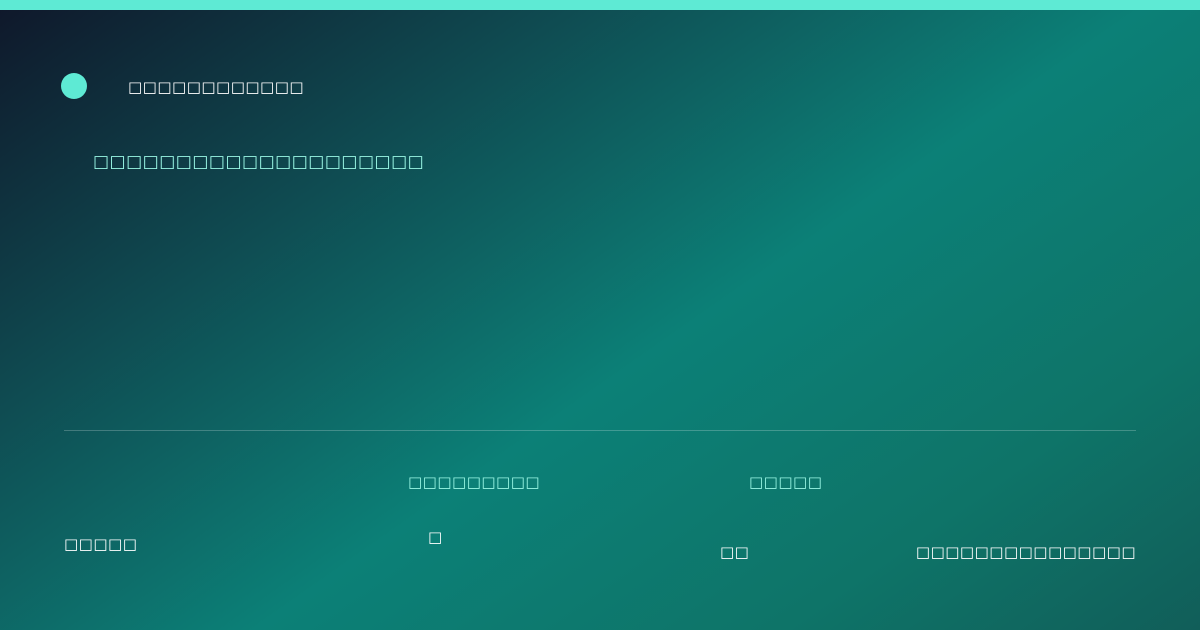 This screenshot has height=630, width=1200. What do you see at coordinates (435, 537) in the screenshot?
I see `stat-1-value: □` at bounding box center [435, 537].